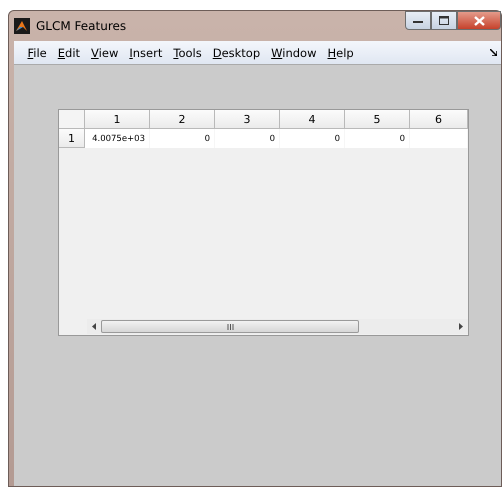 Image resolution: width=502 pixels, height=487 pixels. What do you see at coordinates (22, 26) in the screenshot?
I see `app-logo-icon` at bounding box center [22, 26].